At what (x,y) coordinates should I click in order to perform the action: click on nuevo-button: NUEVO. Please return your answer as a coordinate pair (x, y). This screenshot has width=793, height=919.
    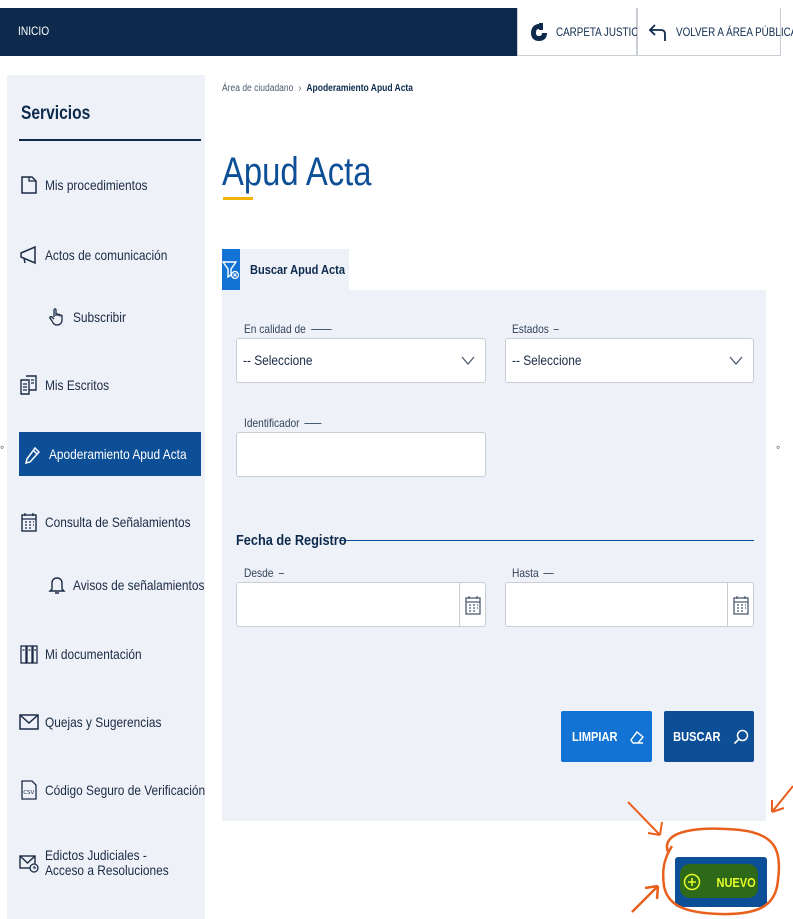
    Looking at the image, I should click on (721, 882).